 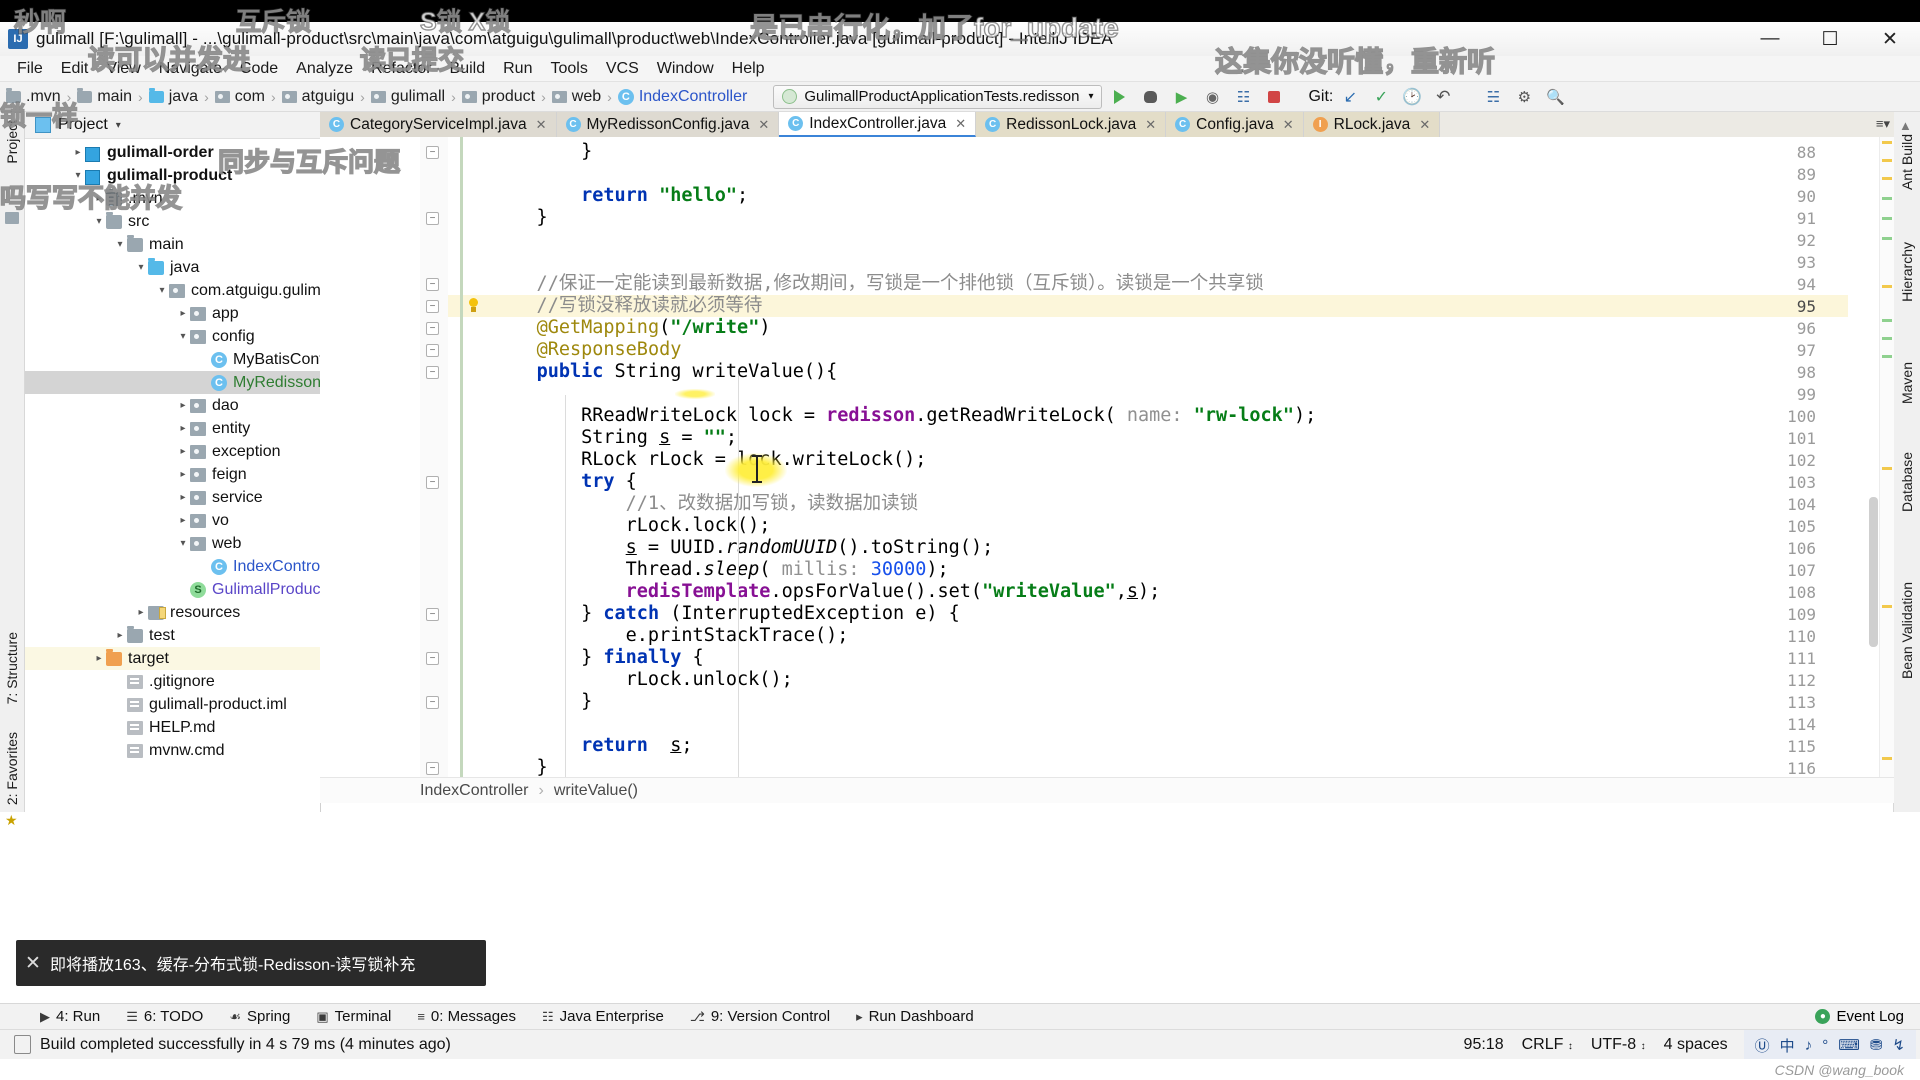 What do you see at coordinates (1618, 1045) in the screenshot?
I see `file-encoding: UTF-8 ↕` at bounding box center [1618, 1045].